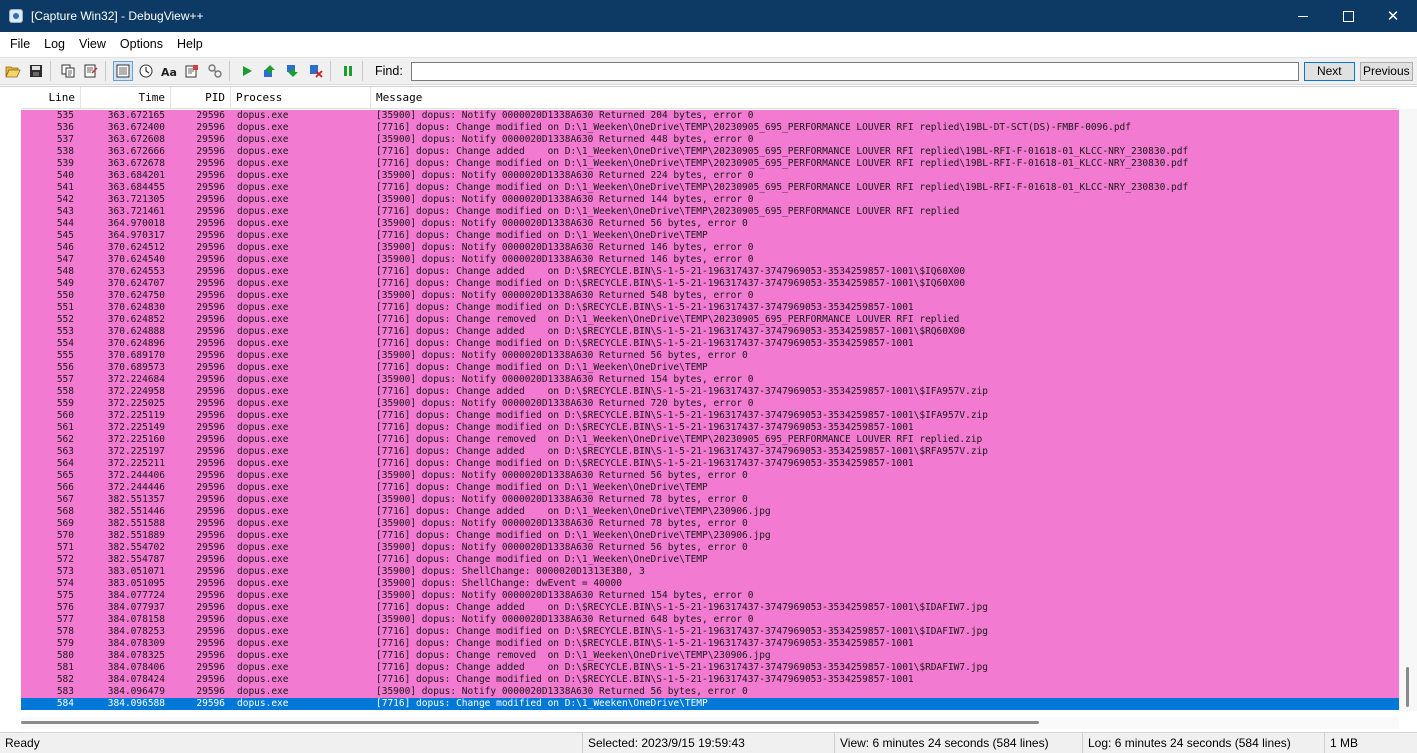  I want to click on clear-button, so click(91, 71).